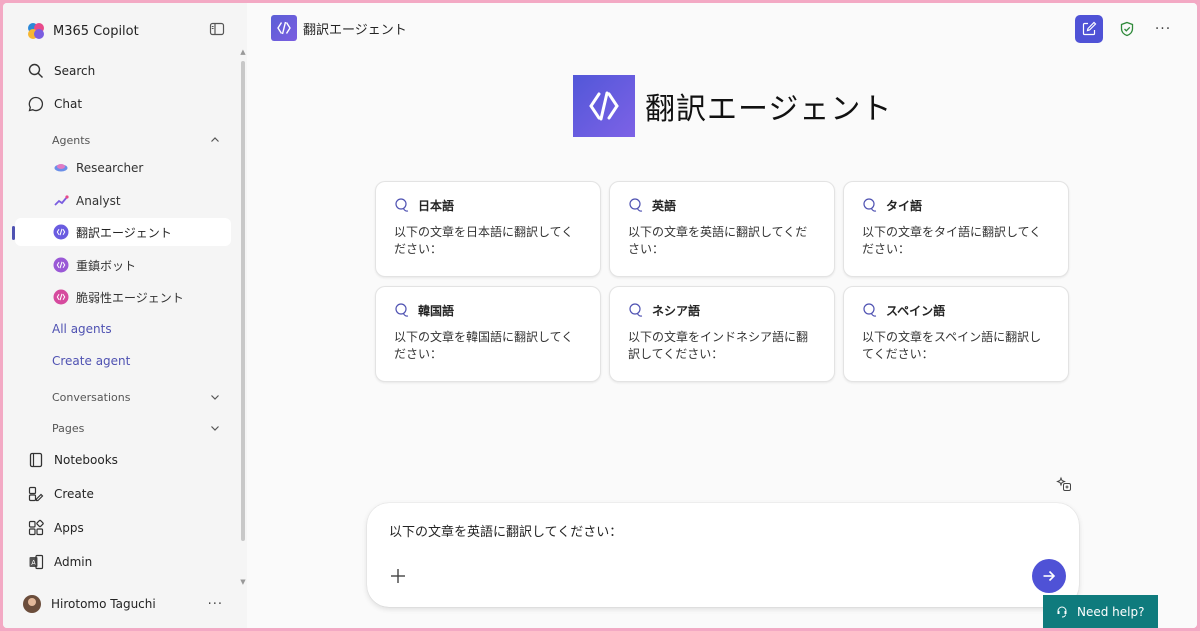  What do you see at coordinates (1062, 612) in the screenshot?
I see `help-headset-icon` at bounding box center [1062, 612].